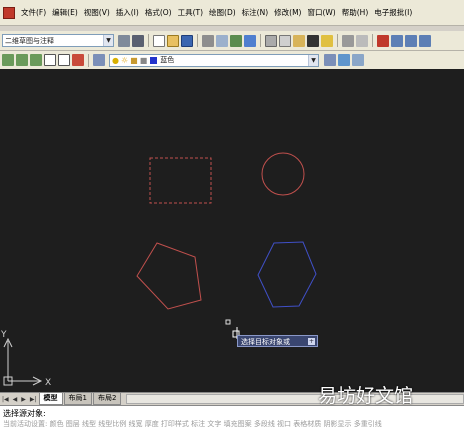  I want to click on publish-icon, so click(236, 40).